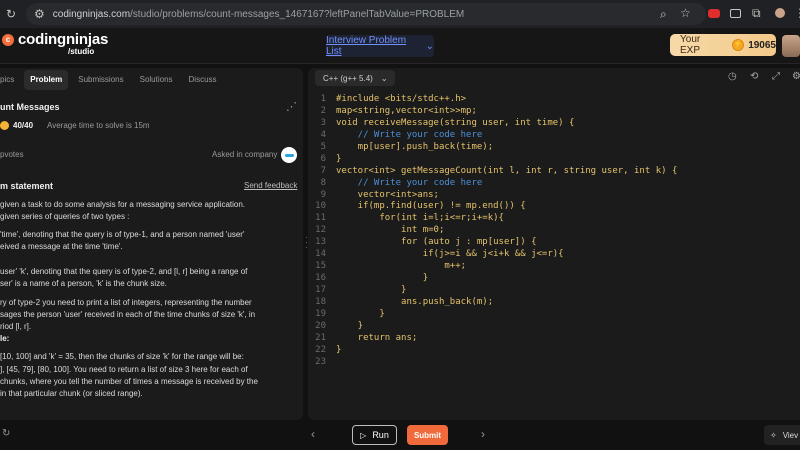 The width and height of the screenshot is (800, 450). What do you see at coordinates (320, 254) in the screenshot?
I see `line-number: 14` at bounding box center [320, 254].